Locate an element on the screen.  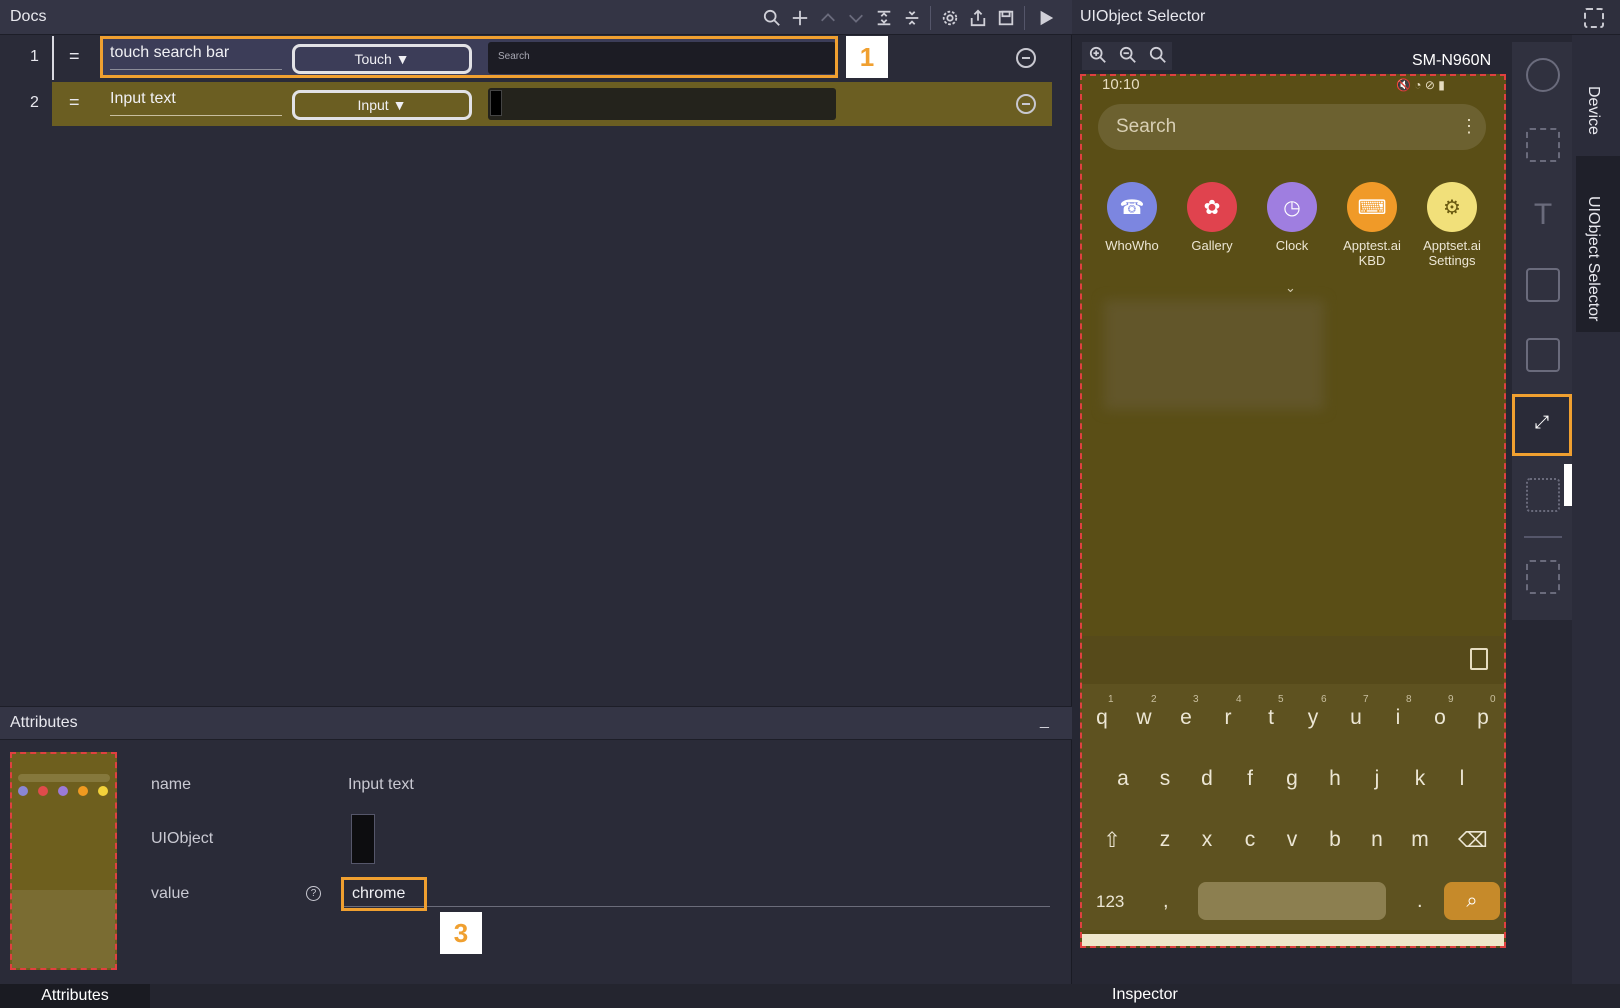
key-r: r is located at coordinates (1228, 718).